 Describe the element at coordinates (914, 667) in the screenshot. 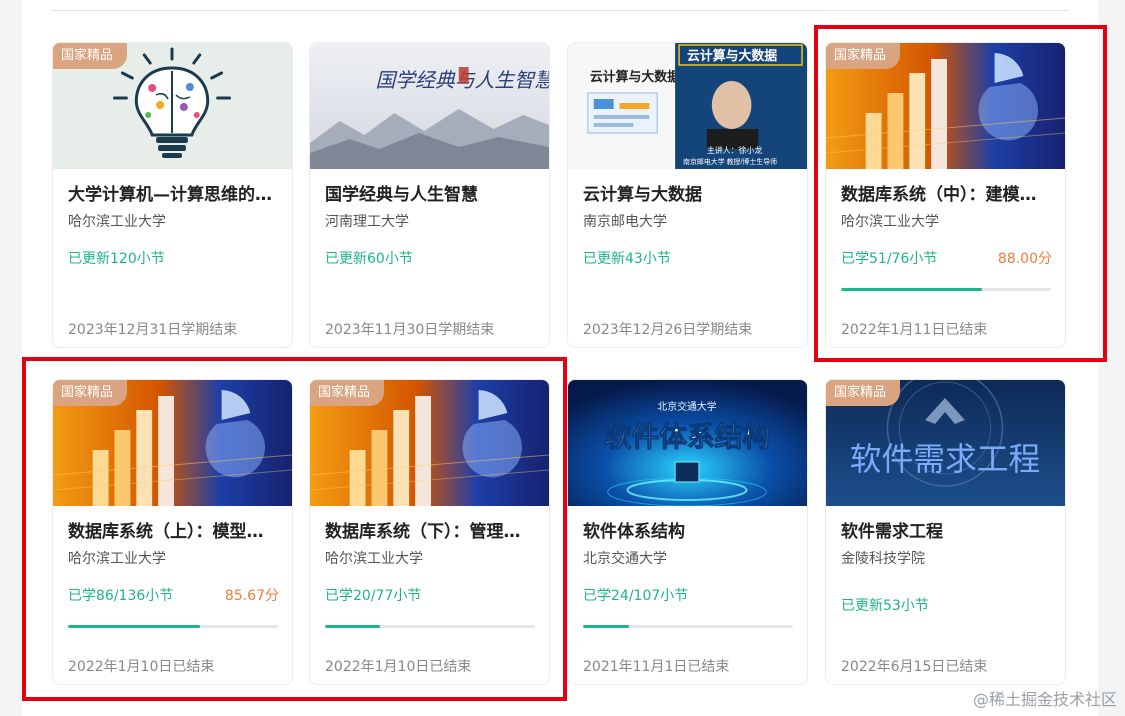

I see `course-end-date: 2022年6月15日已结束` at that location.